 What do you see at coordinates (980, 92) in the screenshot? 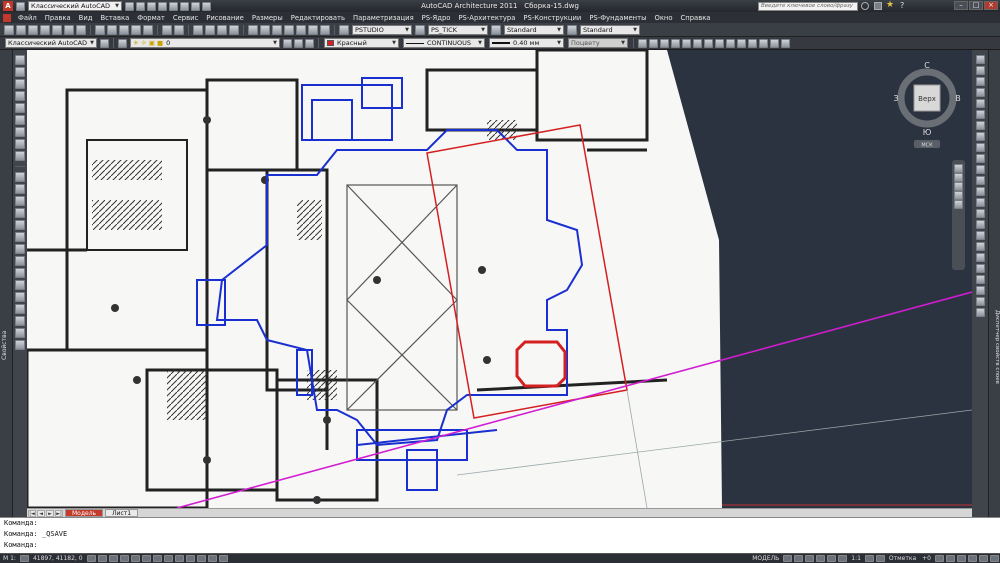
I see `offset-icon` at bounding box center [980, 92].